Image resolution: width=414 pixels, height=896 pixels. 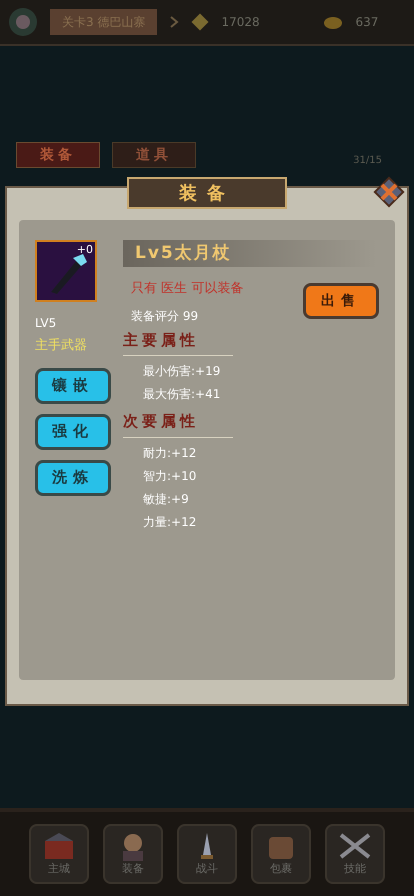 I want to click on item-level: LV5, so click(x=45, y=323).